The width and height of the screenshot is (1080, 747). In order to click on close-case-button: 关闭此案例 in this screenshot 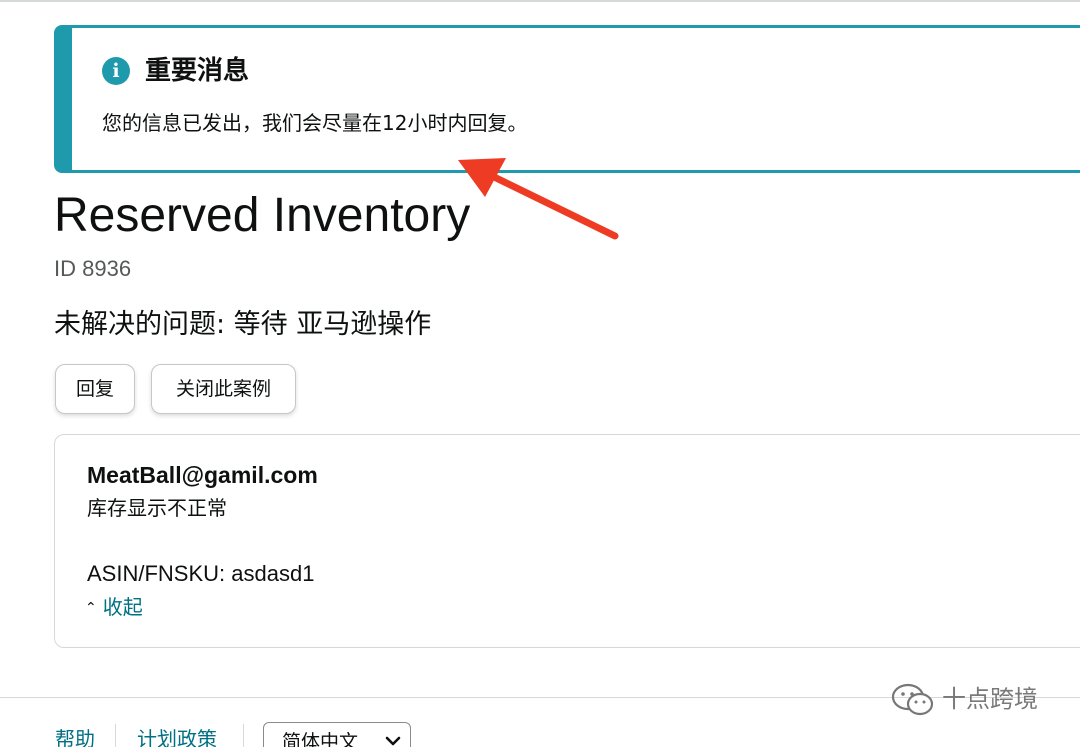, I will do `click(223, 389)`.